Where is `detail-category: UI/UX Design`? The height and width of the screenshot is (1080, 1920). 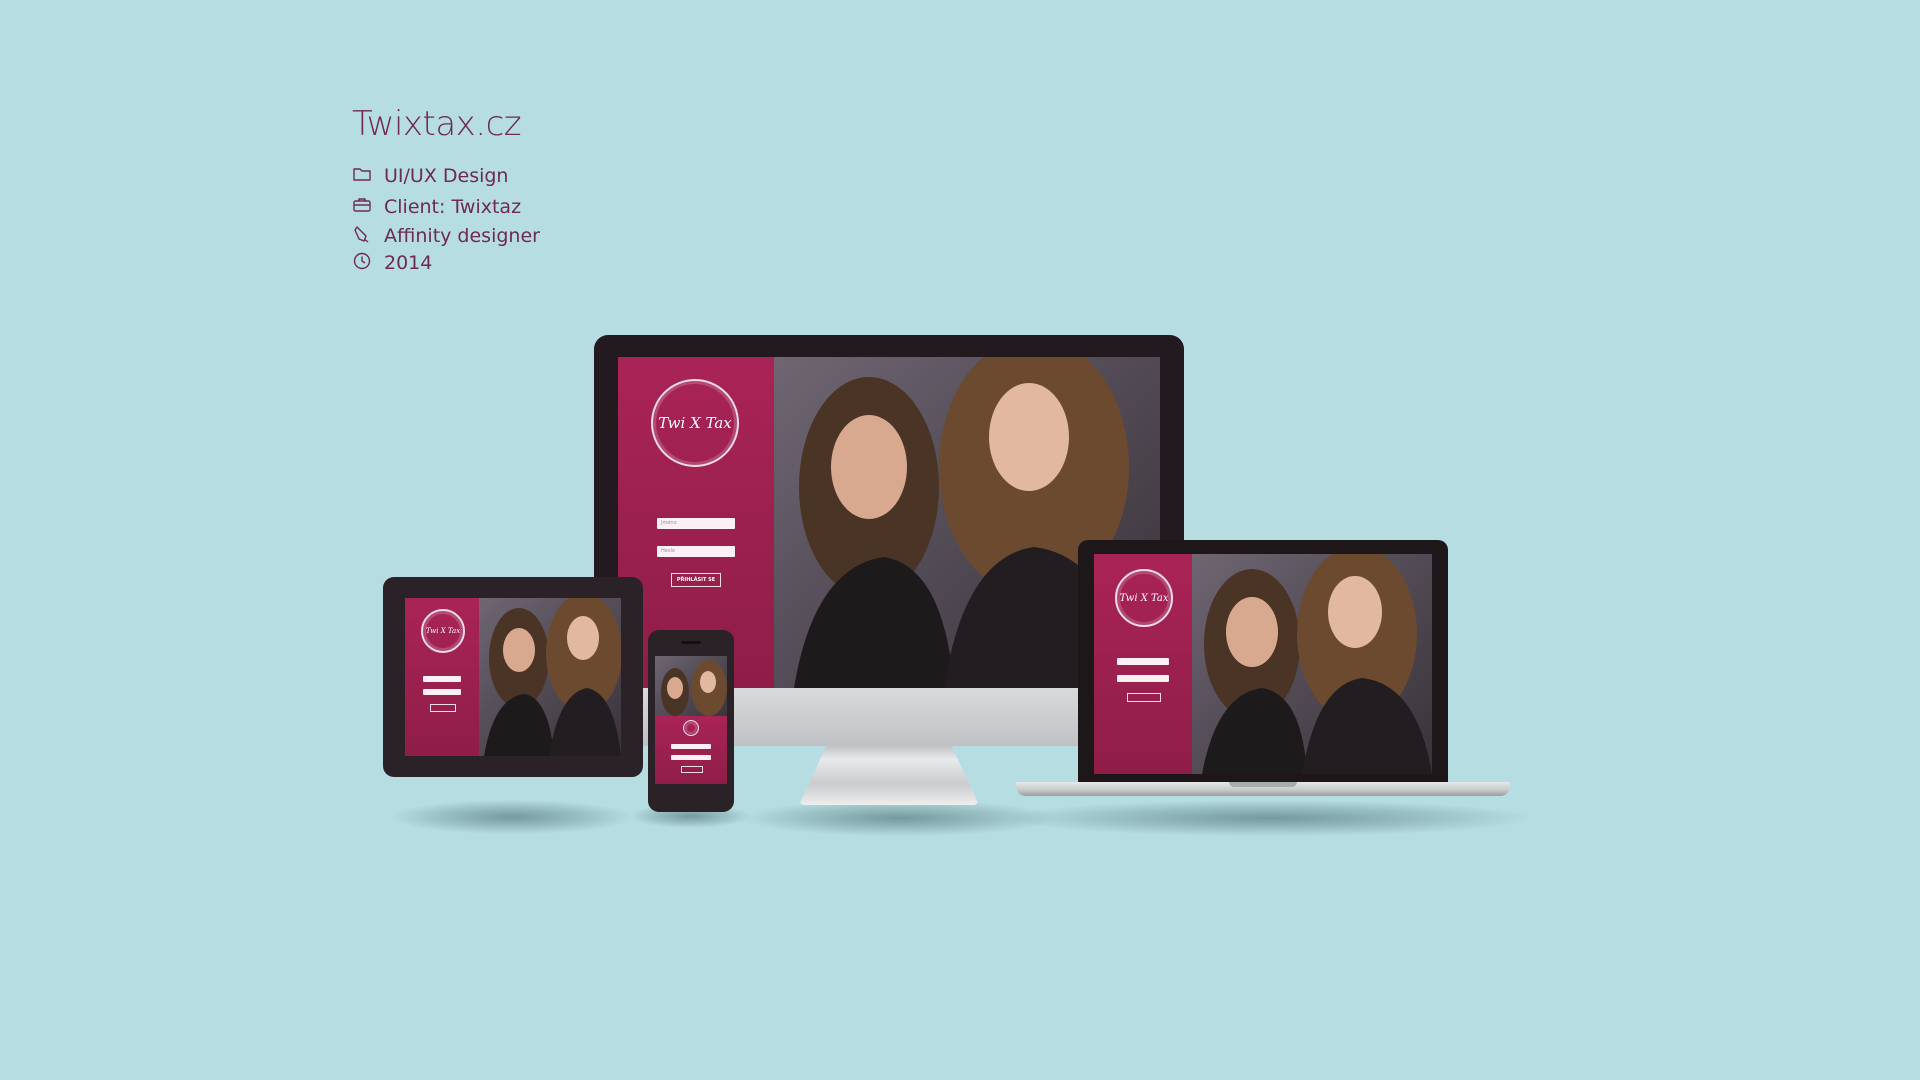
detail-category: UI/UX Design is located at coordinates (430, 176).